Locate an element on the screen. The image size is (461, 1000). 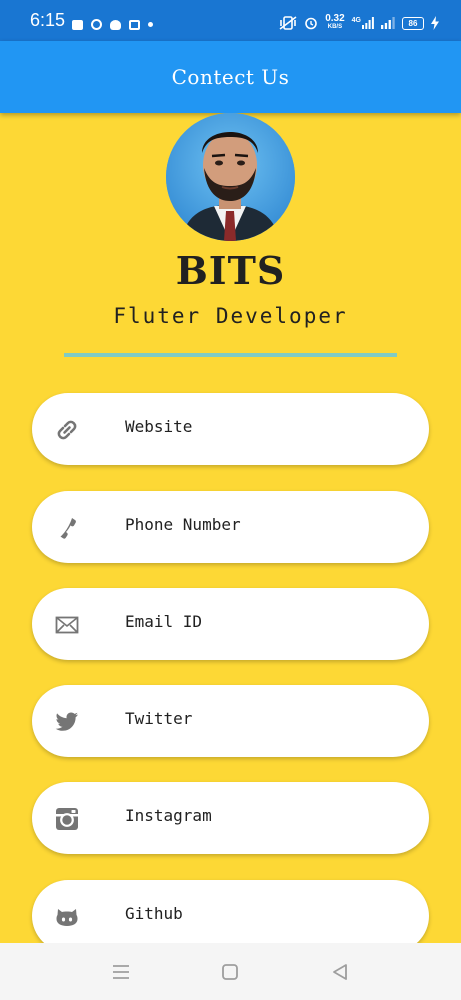
back-triangle-icon is located at coordinates (340, 972).